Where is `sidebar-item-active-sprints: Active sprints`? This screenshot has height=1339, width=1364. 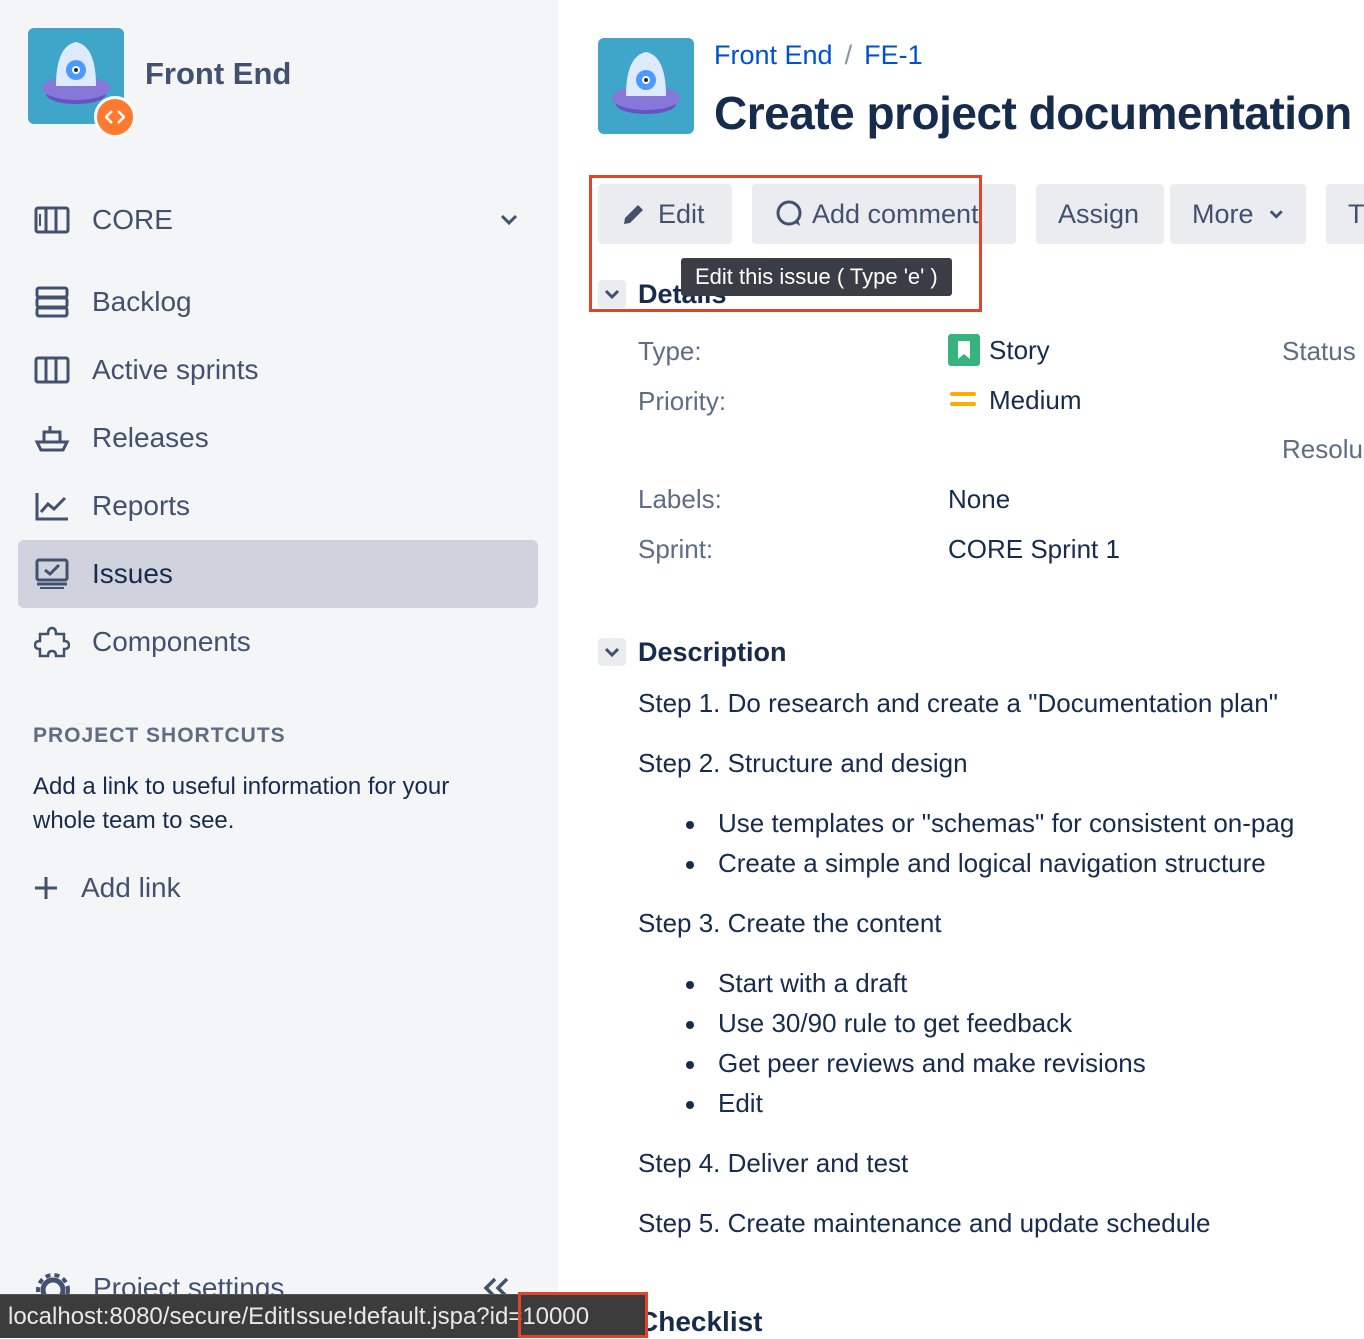
sidebar-item-active-sprints: Active sprints is located at coordinates (278, 370).